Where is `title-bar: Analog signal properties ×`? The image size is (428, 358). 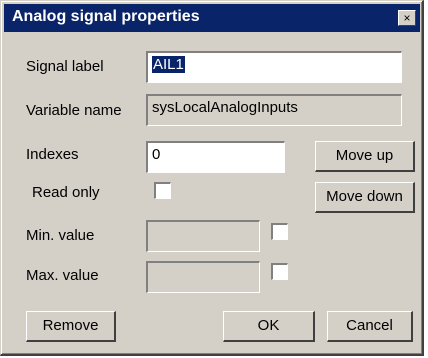 title-bar: Analog signal properties × is located at coordinates (212, 18).